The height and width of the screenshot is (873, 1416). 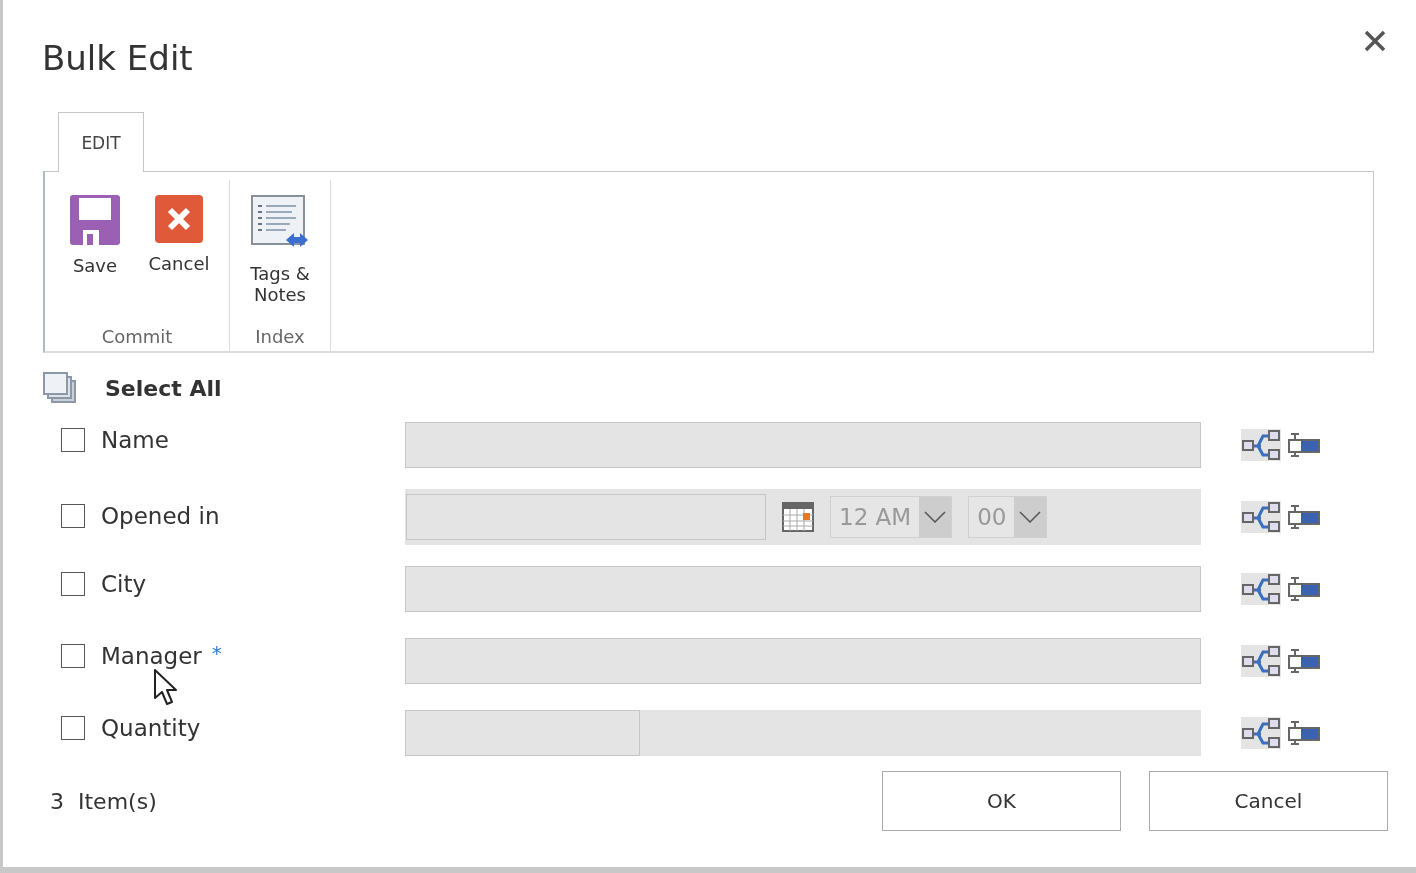 What do you see at coordinates (124, 584) in the screenshot?
I see `field-label: City` at bounding box center [124, 584].